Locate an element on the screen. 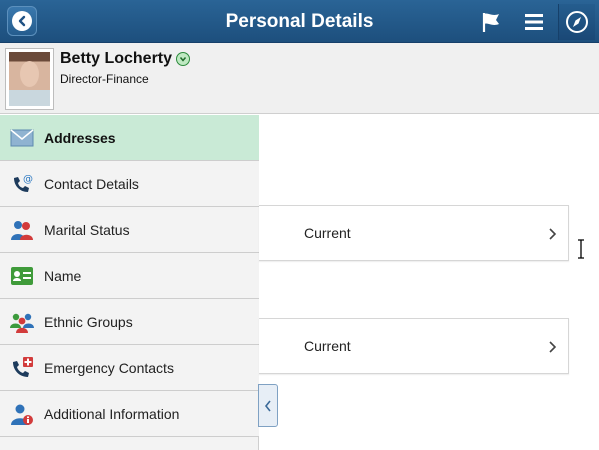 This screenshot has width=599, height=450. couple-icon is located at coordinates (22, 230).